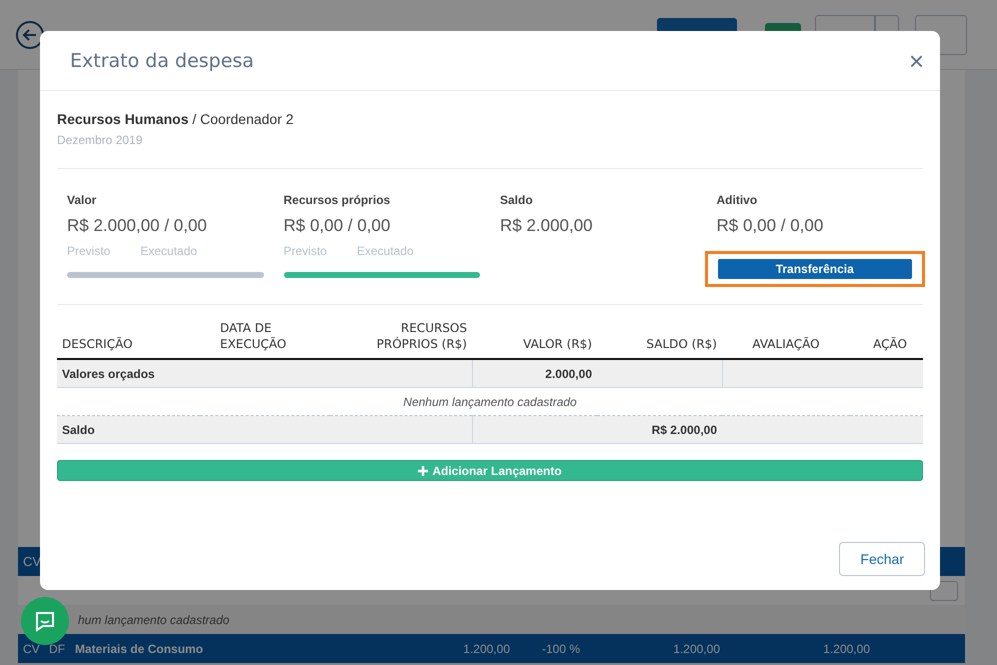 This screenshot has height=665, width=997. What do you see at coordinates (786, 344) in the screenshot?
I see `column-header: AVALIAÇÃO` at bounding box center [786, 344].